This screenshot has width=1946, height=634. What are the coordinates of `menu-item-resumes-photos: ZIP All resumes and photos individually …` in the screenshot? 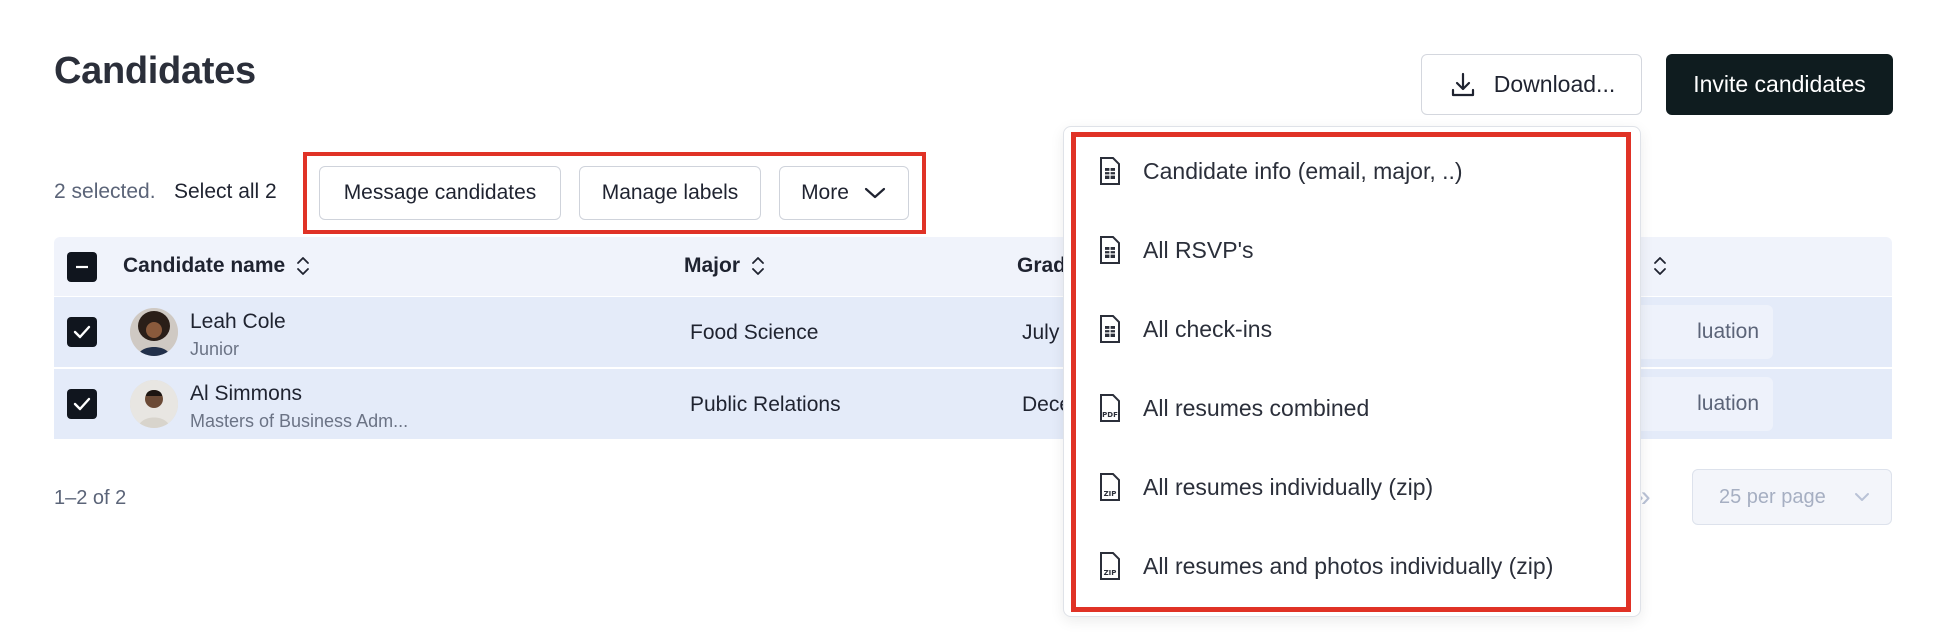 It's located at (1325, 566).